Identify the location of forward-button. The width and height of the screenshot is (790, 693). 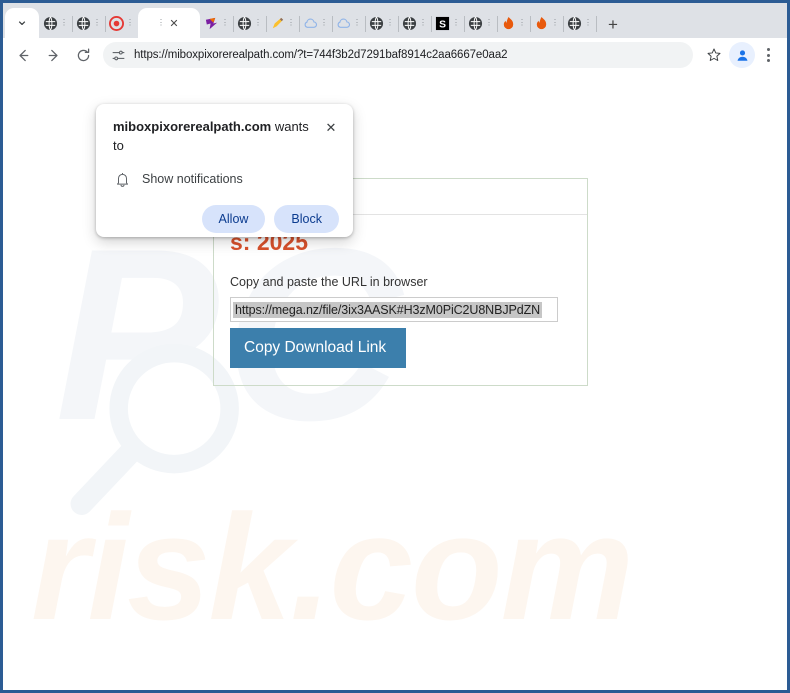
(53, 55).